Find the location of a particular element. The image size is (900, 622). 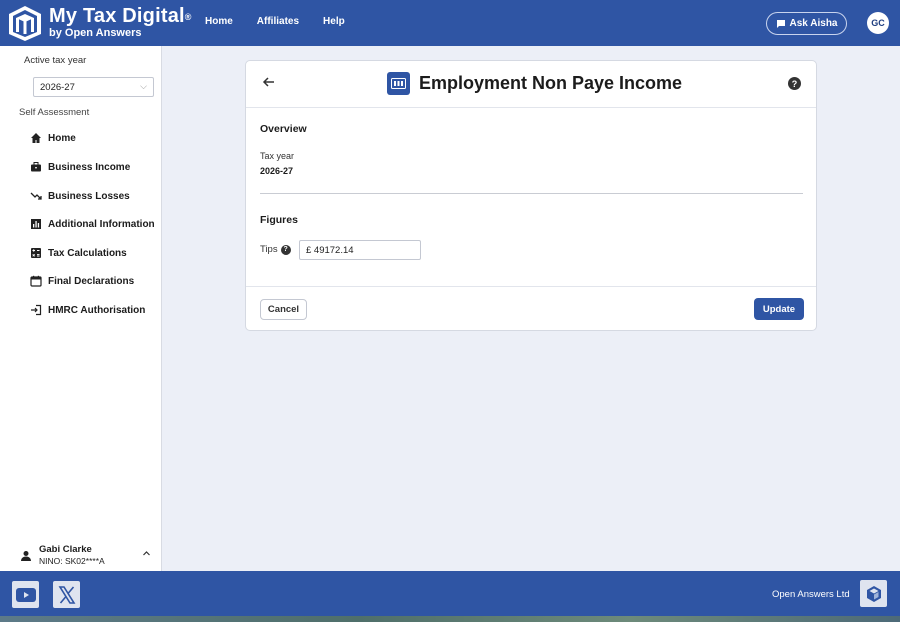

nav-help: Help is located at coordinates (334, 21).